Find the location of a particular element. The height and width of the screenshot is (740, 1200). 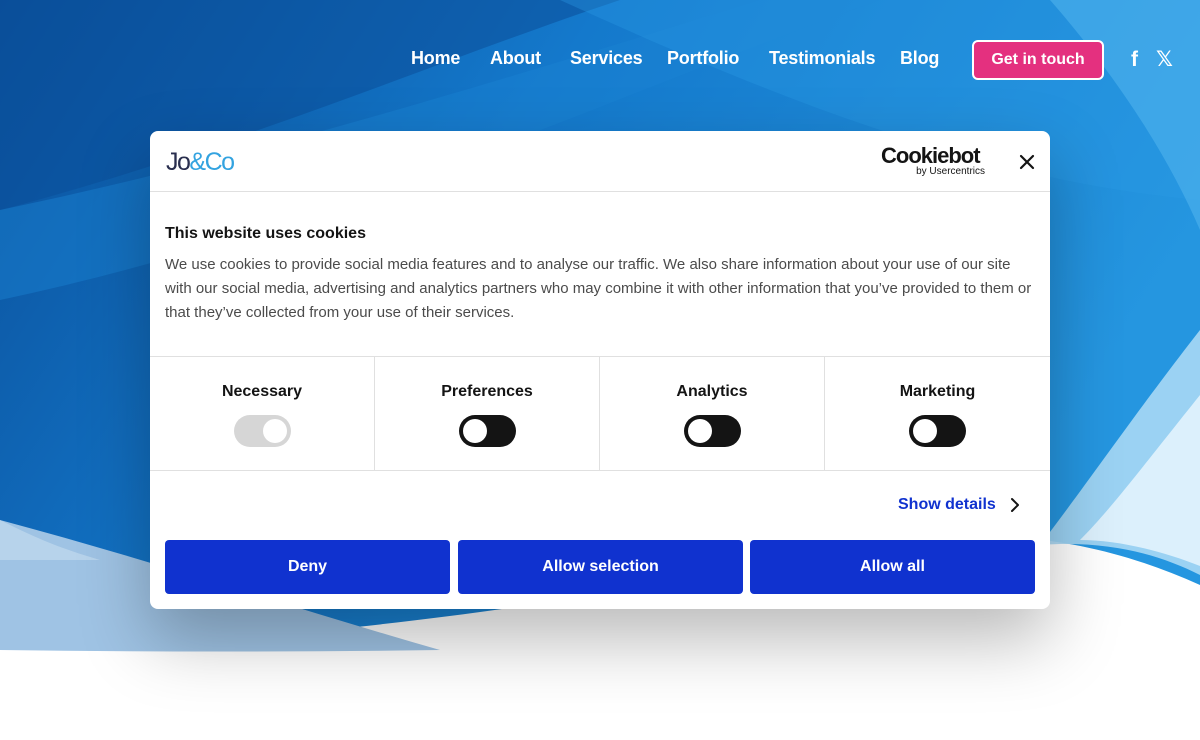

preferences-toggle is located at coordinates (487, 431).